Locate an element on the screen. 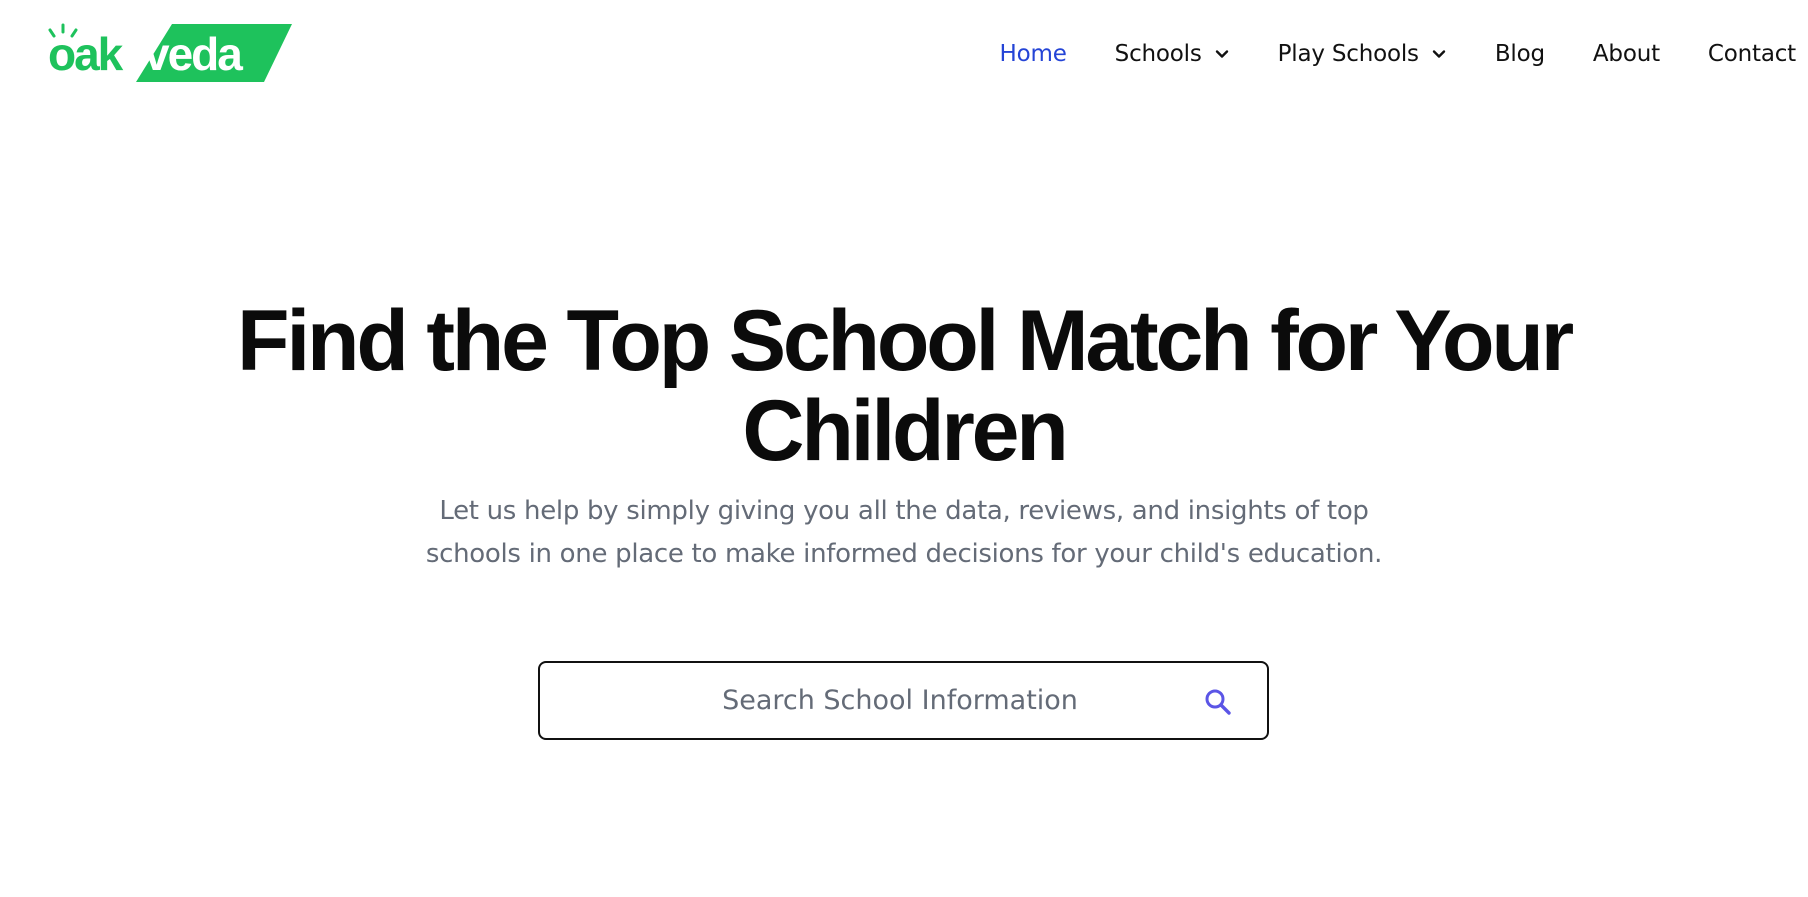 The height and width of the screenshot is (897, 1808). nav-item-label: Play Schools is located at coordinates (1348, 54).